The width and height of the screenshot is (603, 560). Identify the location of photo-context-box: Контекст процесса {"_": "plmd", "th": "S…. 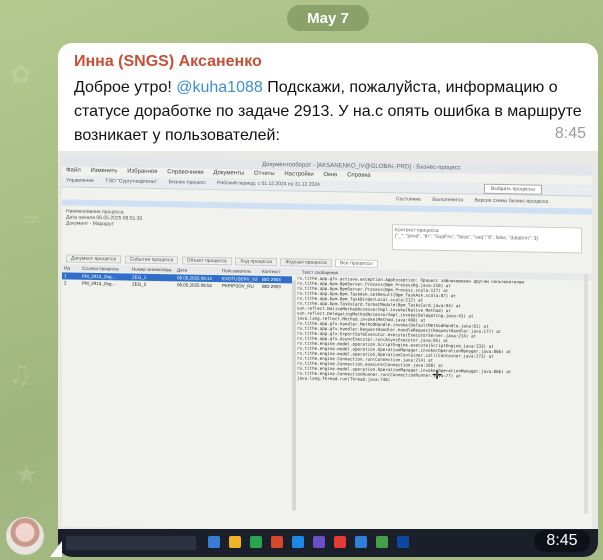
(487, 239).